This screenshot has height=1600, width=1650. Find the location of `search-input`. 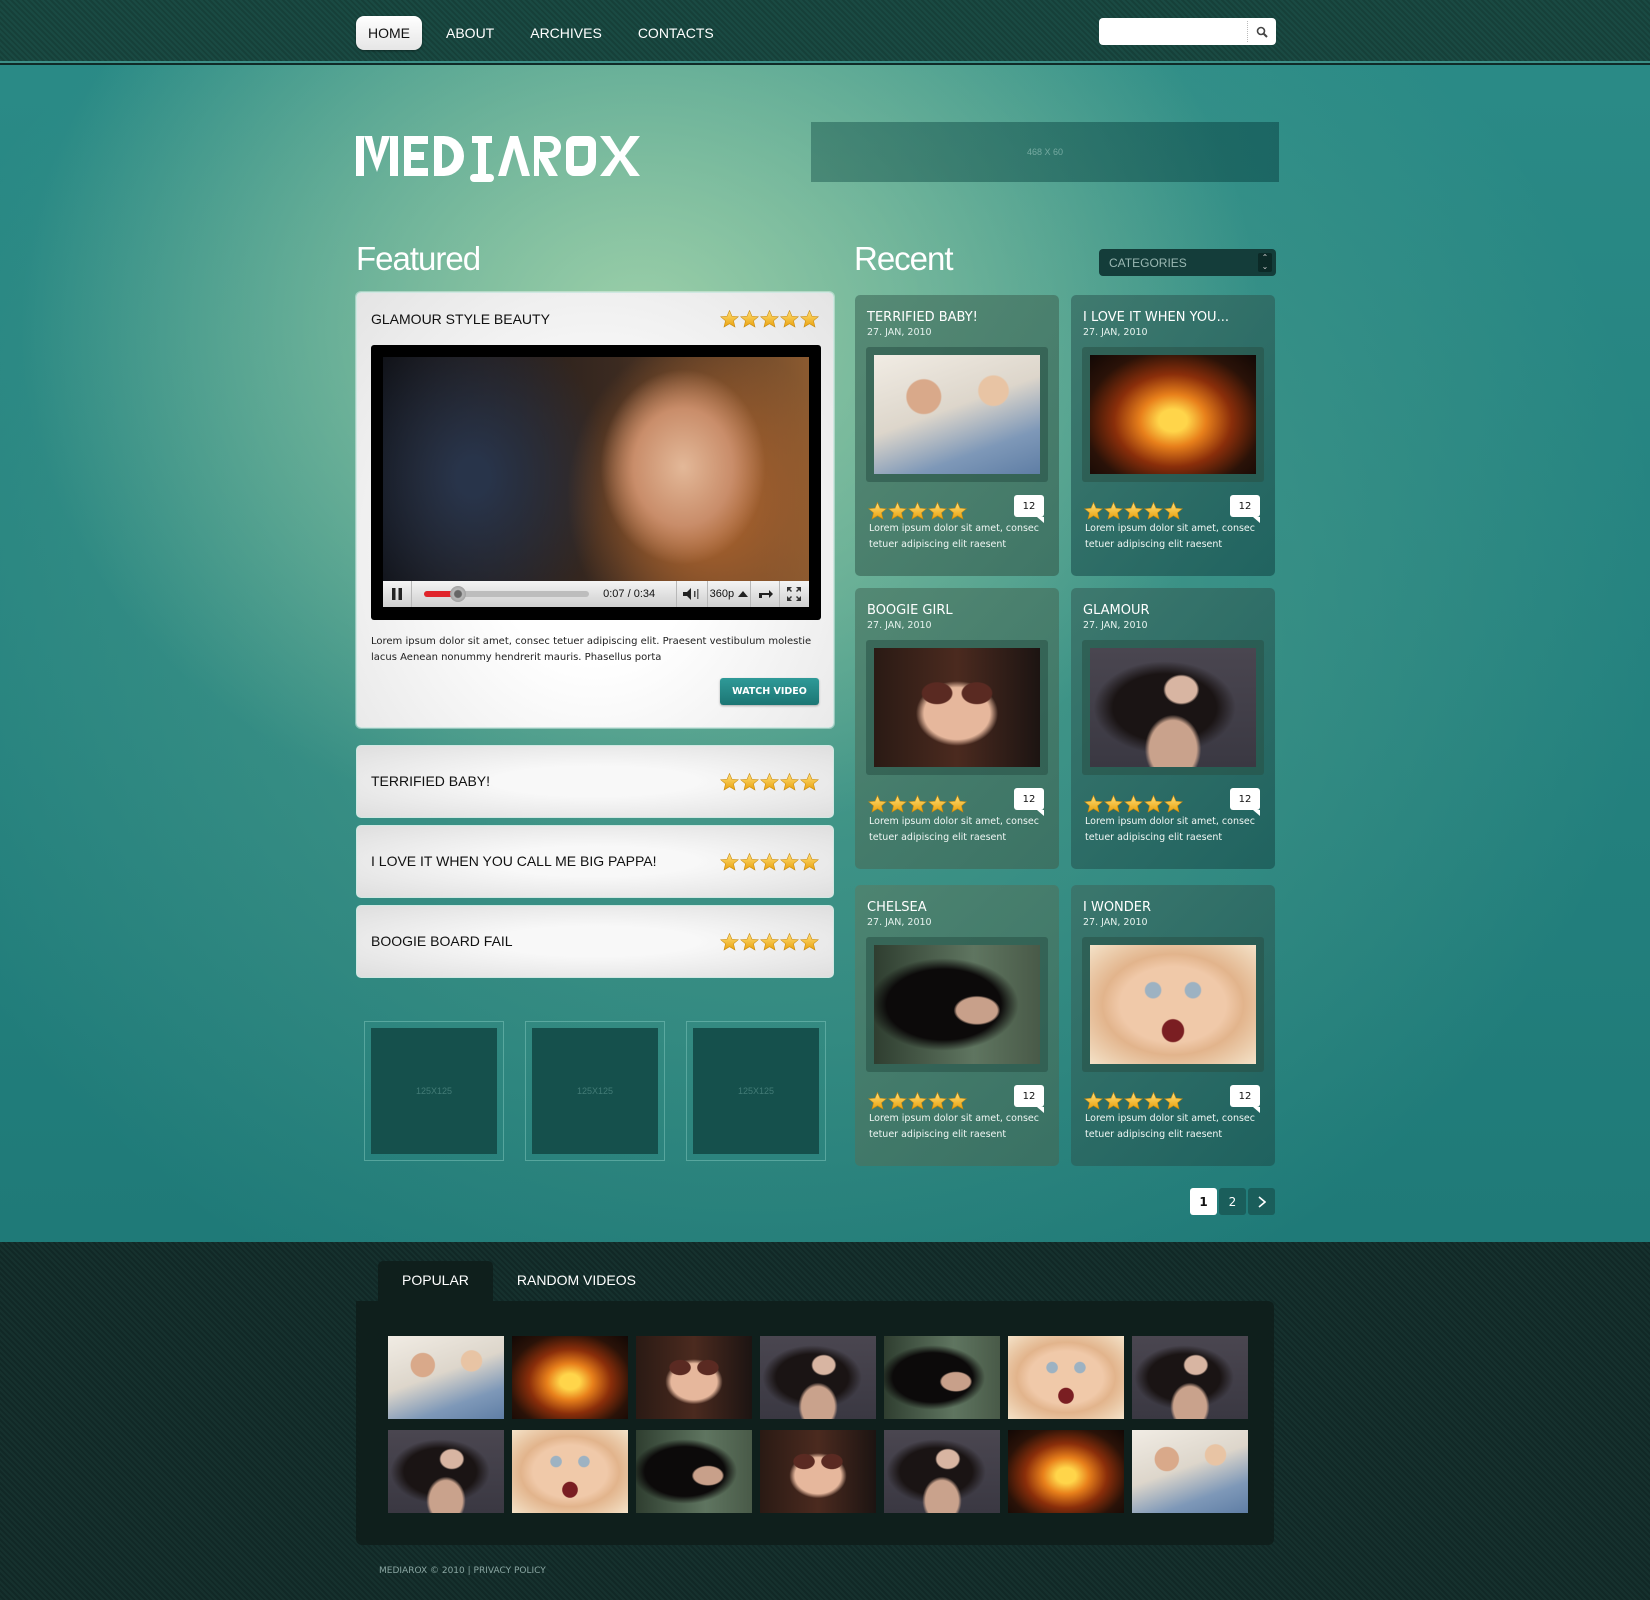

search-input is located at coordinates (1173, 31).